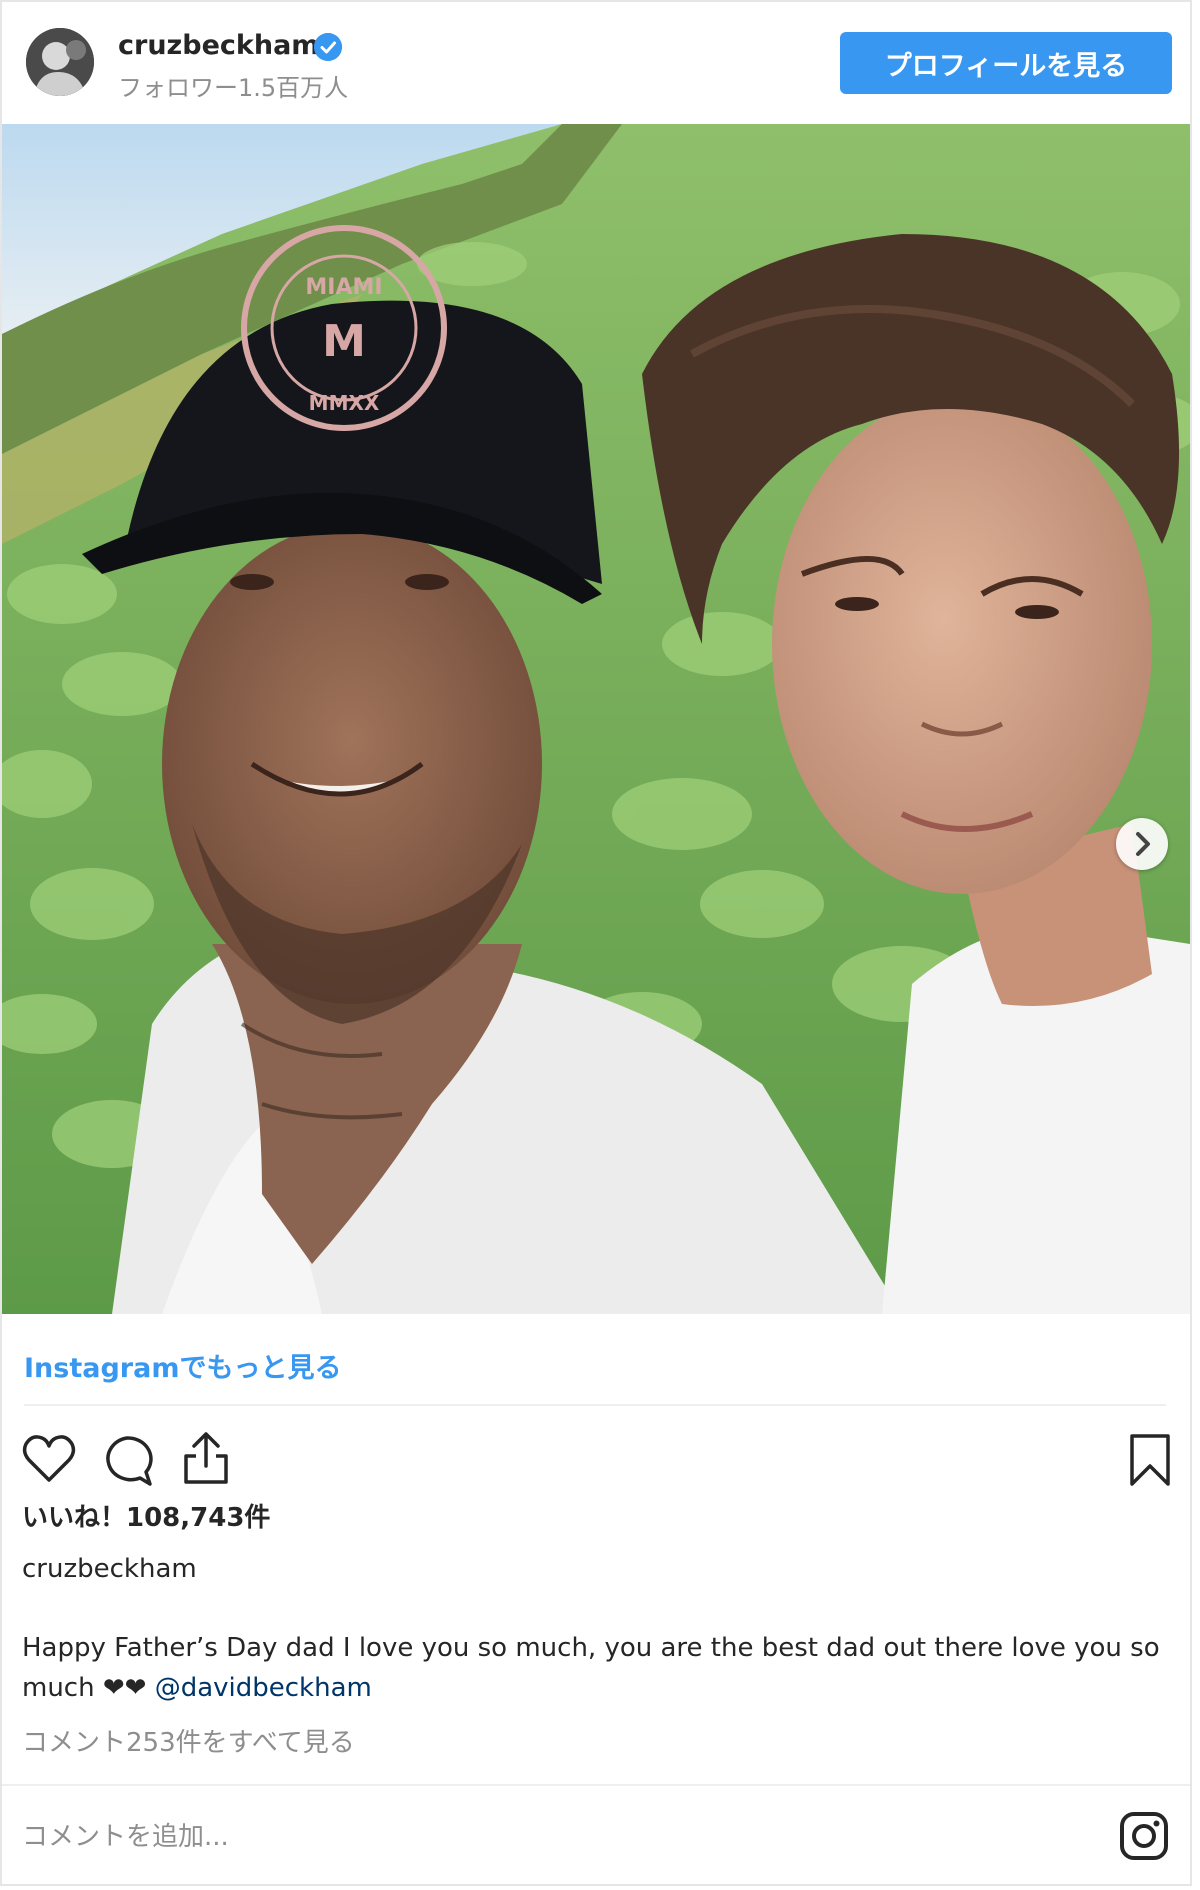 The height and width of the screenshot is (1890, 1200). Describe the element at coordinates (49, 1461) in the screenshot. I see `heart-icon` at that location.